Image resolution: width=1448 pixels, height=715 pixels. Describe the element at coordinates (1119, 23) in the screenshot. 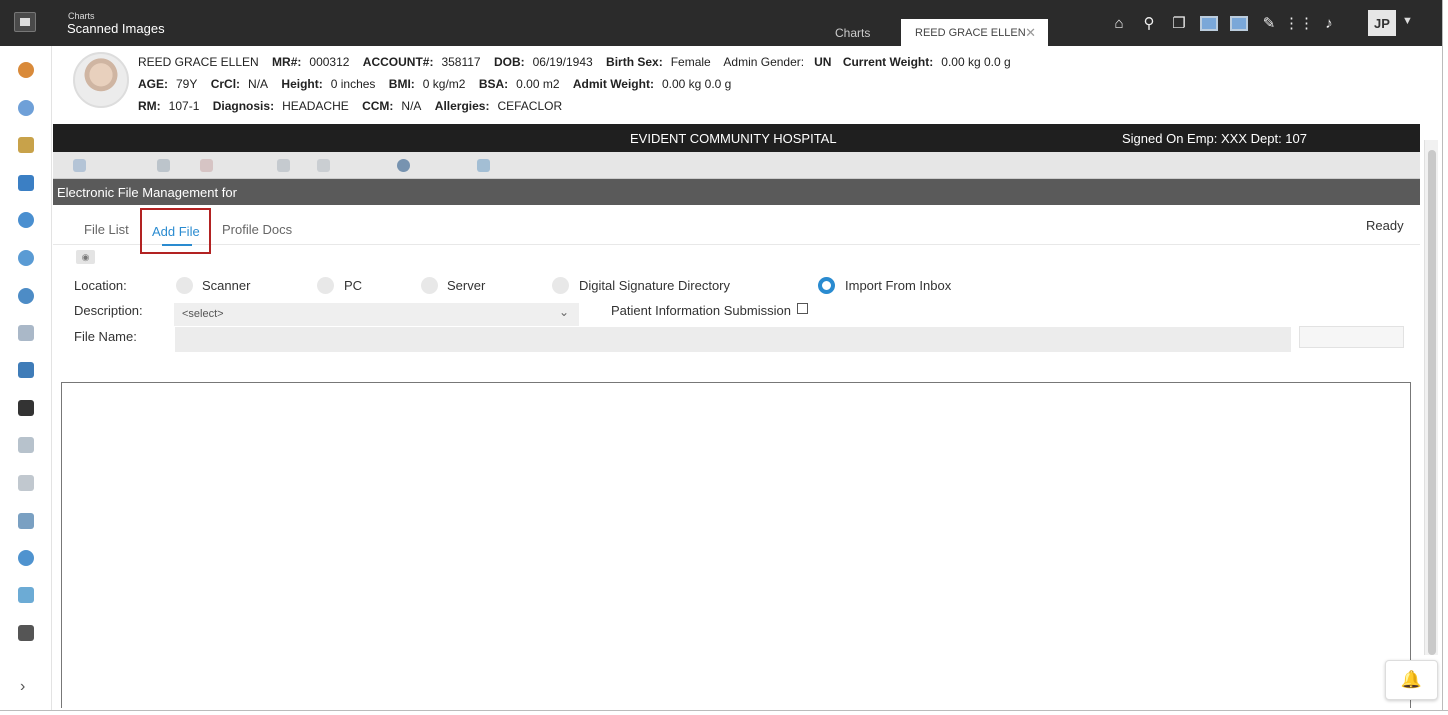

I see `home-icon: ⌂` at that location.